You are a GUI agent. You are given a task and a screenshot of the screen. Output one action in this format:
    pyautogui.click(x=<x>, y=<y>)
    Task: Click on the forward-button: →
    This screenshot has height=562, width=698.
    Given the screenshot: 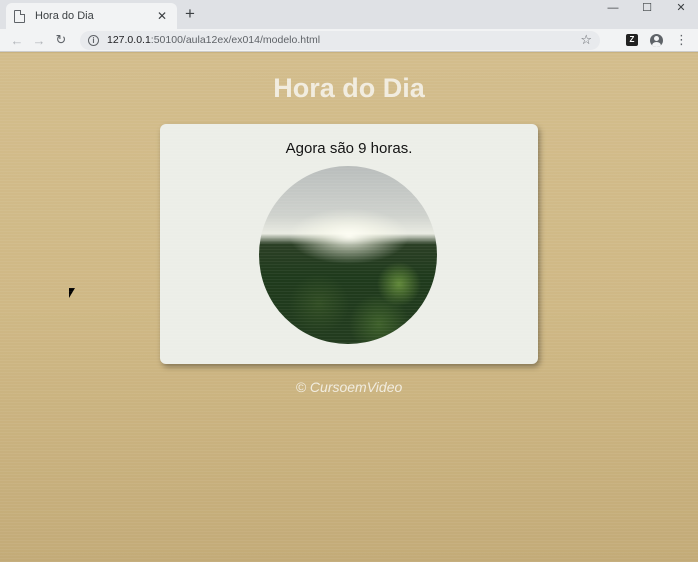 What is the action you would take?
    pyautogui.click(x=39, y=40)
    